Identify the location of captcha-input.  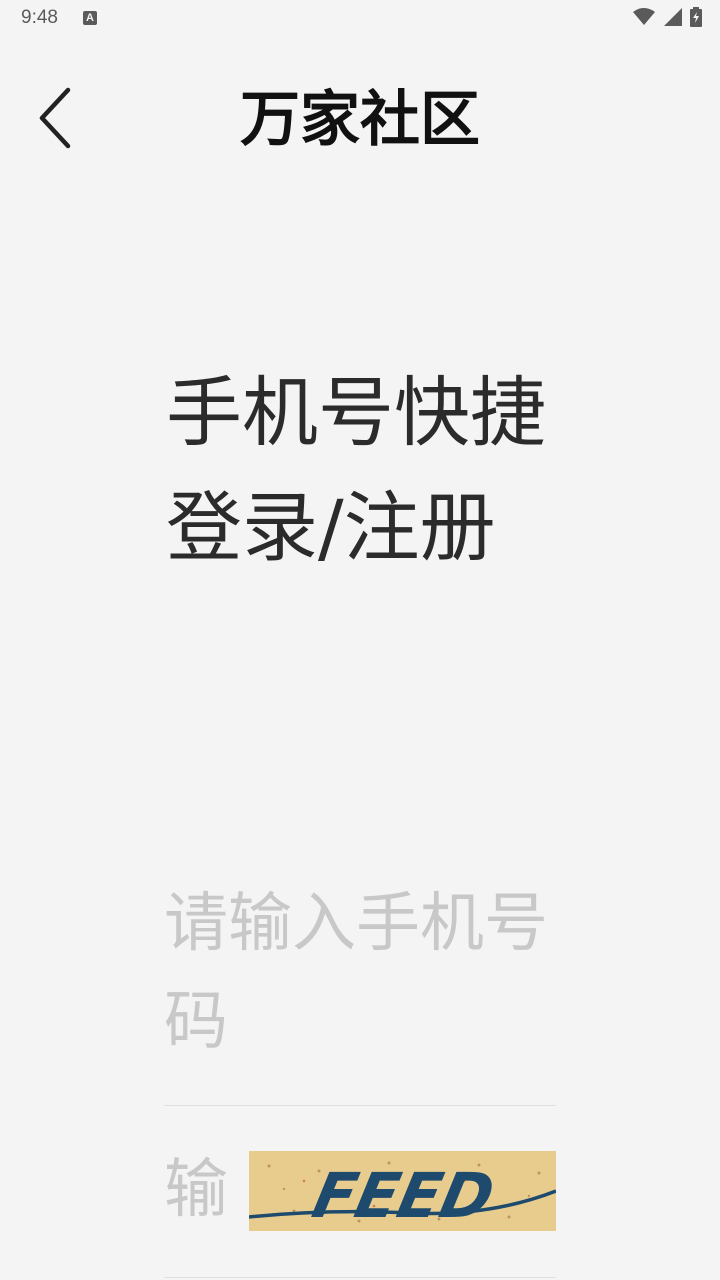
(204, 1190).